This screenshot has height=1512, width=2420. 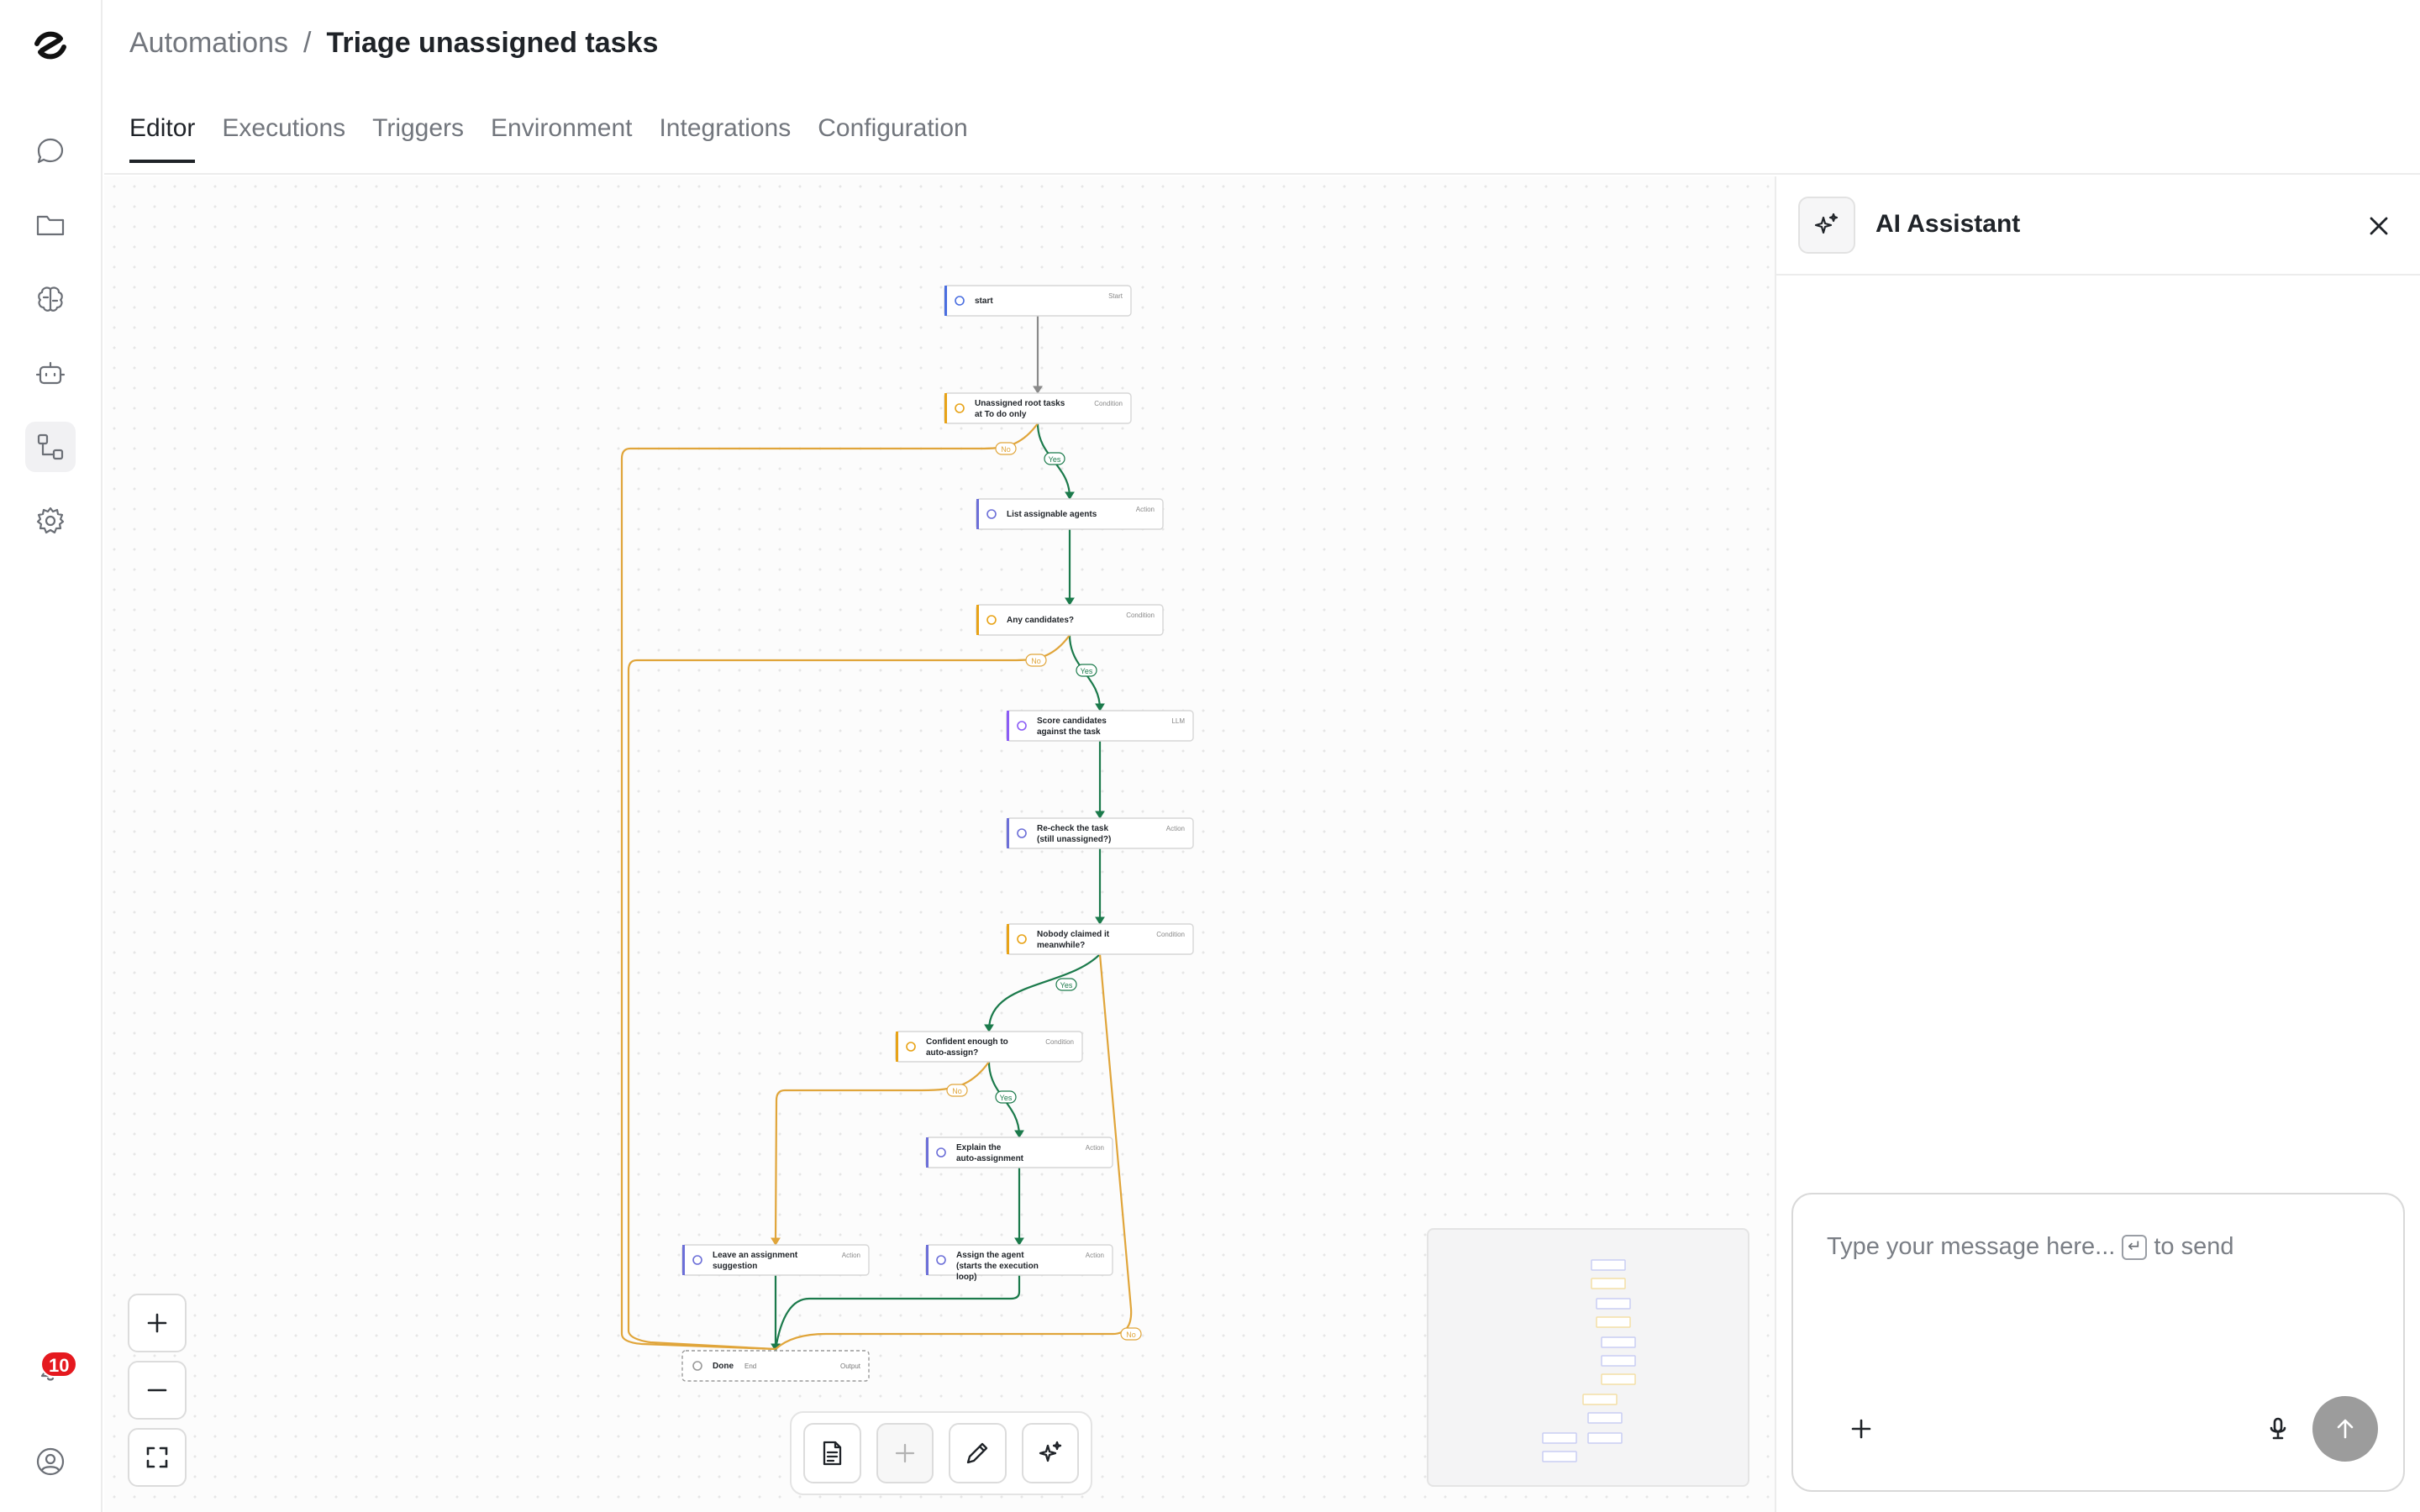 What do you see at coordinates (1100, 726) in the screenshot?
I see `workflow-node-n4: Score candidatesagainst the task LLM` at bounding box center [1100, 726].